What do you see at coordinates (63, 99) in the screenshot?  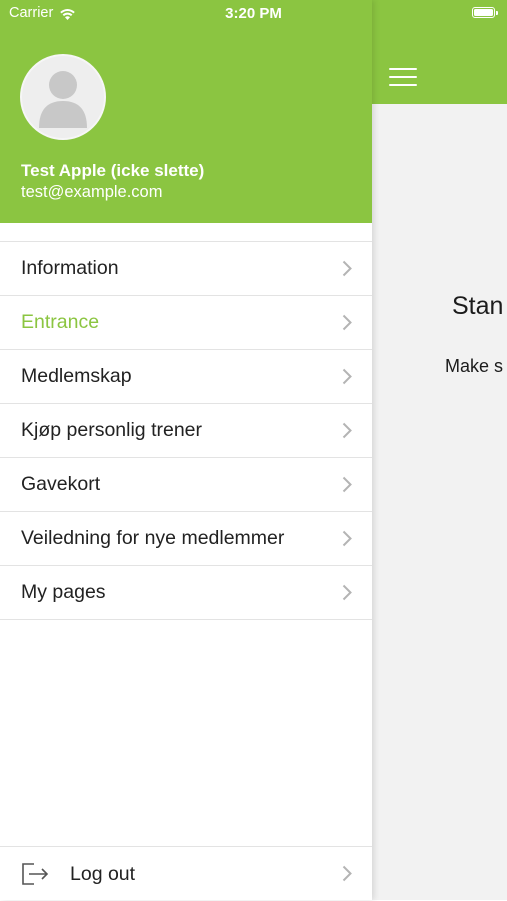 I see `avatar-placeholder-icon` at bounding box center [63, 99].